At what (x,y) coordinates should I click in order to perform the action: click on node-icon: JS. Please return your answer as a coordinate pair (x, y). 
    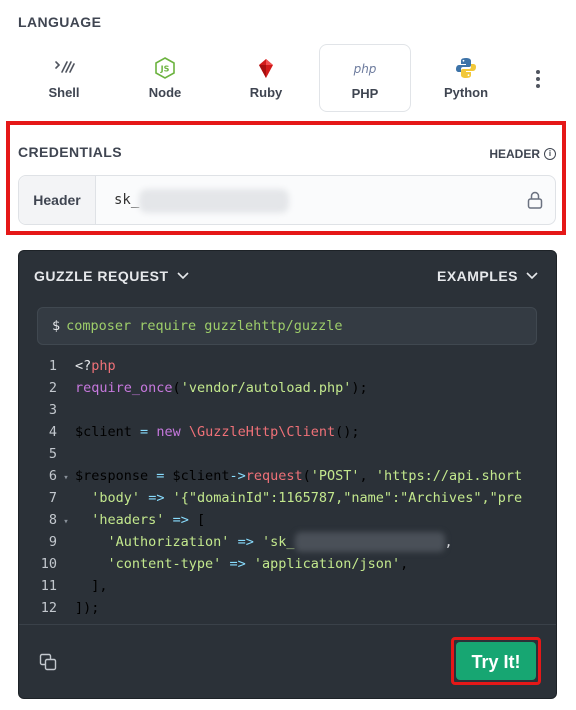
    Looking at the image, I should click on (165, 68).